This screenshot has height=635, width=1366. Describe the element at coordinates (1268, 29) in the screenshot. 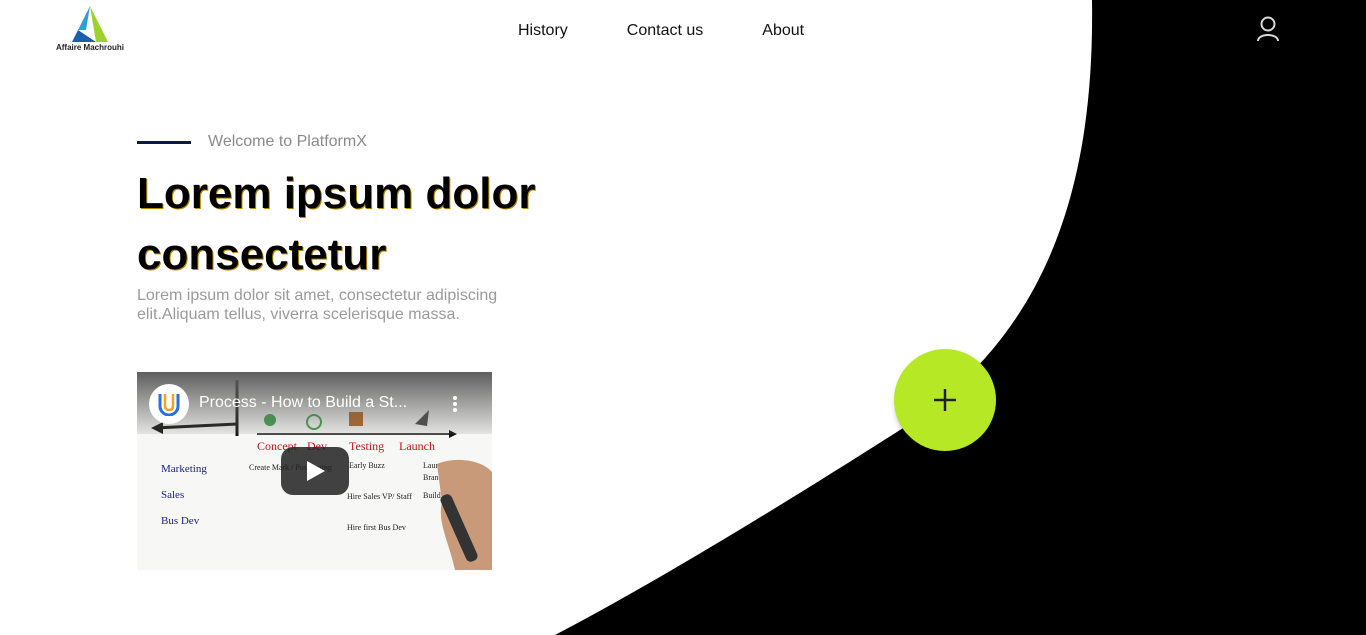

I see `user-icon` at that location.